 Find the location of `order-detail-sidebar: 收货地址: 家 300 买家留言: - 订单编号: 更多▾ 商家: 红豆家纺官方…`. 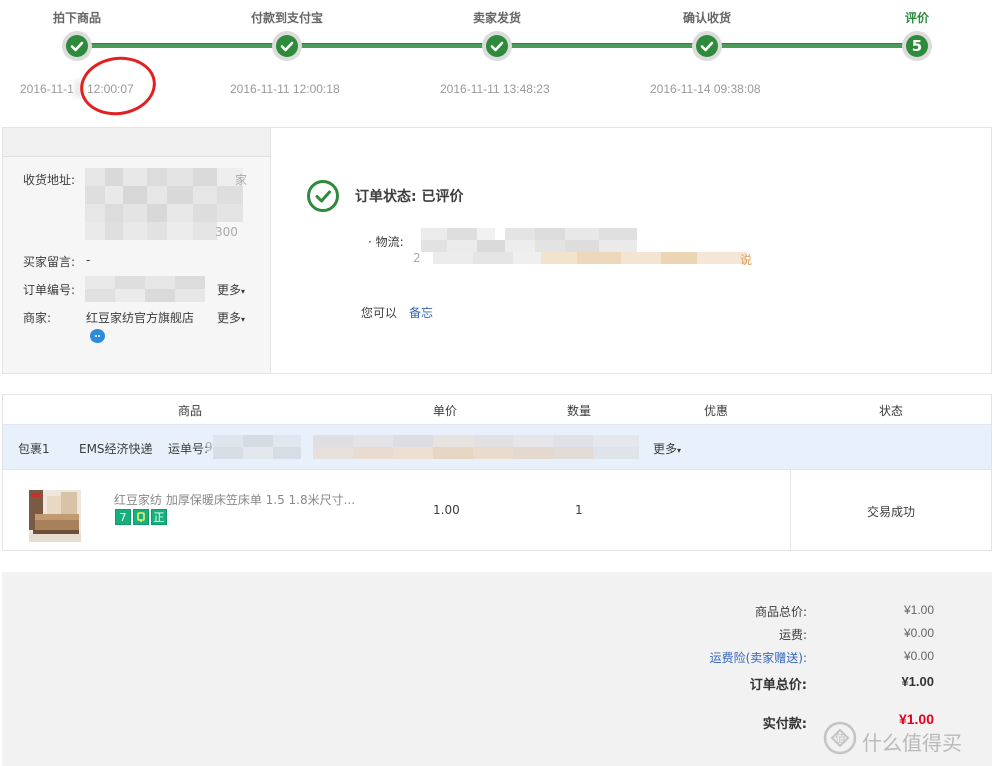

order-detail-sidebar: 收货地址: 家 300 买家留言: - 订单编号: 更多▾ 商家: 红豆家纺官方… is located at coordinates (137, 250).